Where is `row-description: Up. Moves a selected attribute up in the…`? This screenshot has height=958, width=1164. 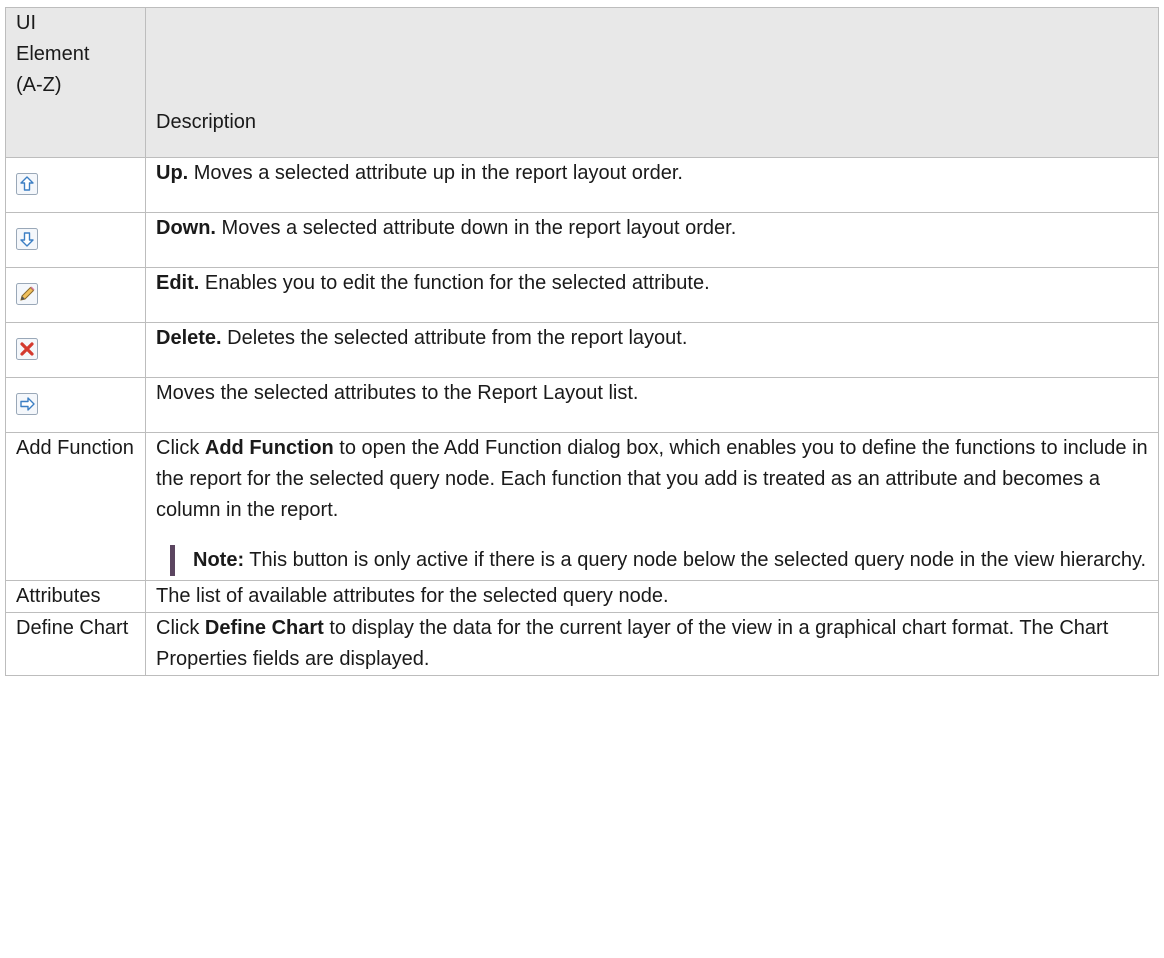 row-description: Up. Moves a selected attribute up in the… is located at coordinates (652, 185).